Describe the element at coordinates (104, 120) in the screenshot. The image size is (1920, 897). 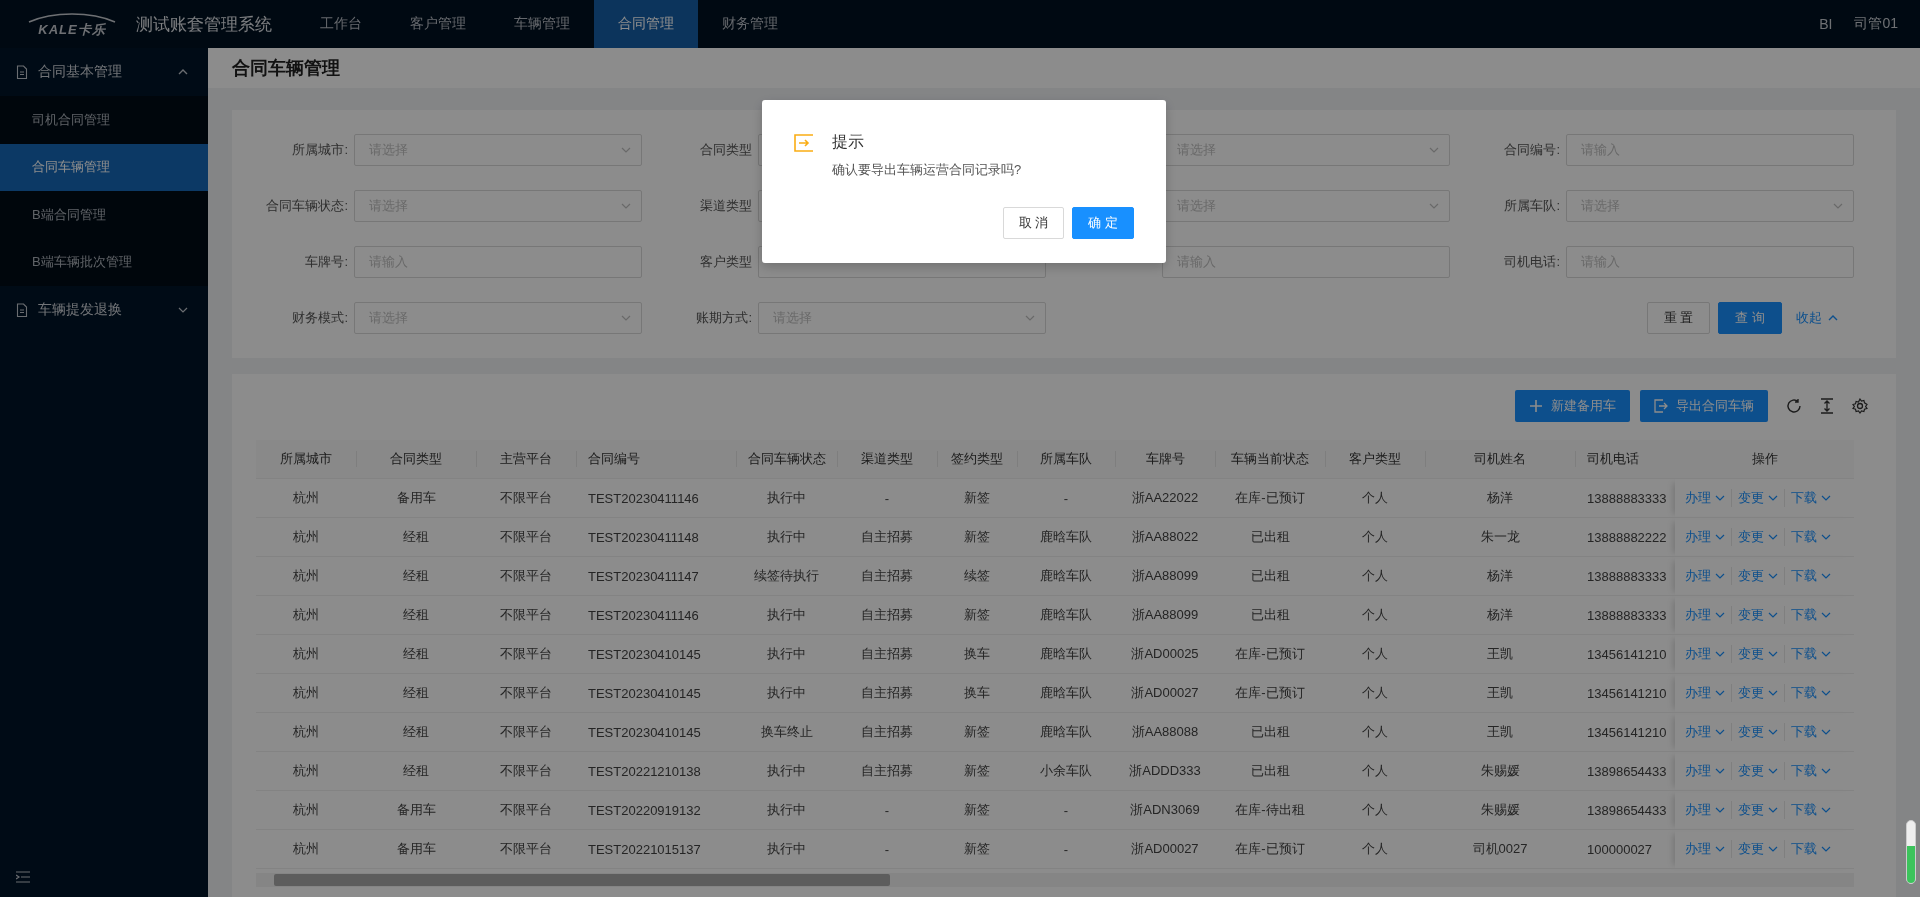
I see `sidebar-item: 司机合同管理` at that location.